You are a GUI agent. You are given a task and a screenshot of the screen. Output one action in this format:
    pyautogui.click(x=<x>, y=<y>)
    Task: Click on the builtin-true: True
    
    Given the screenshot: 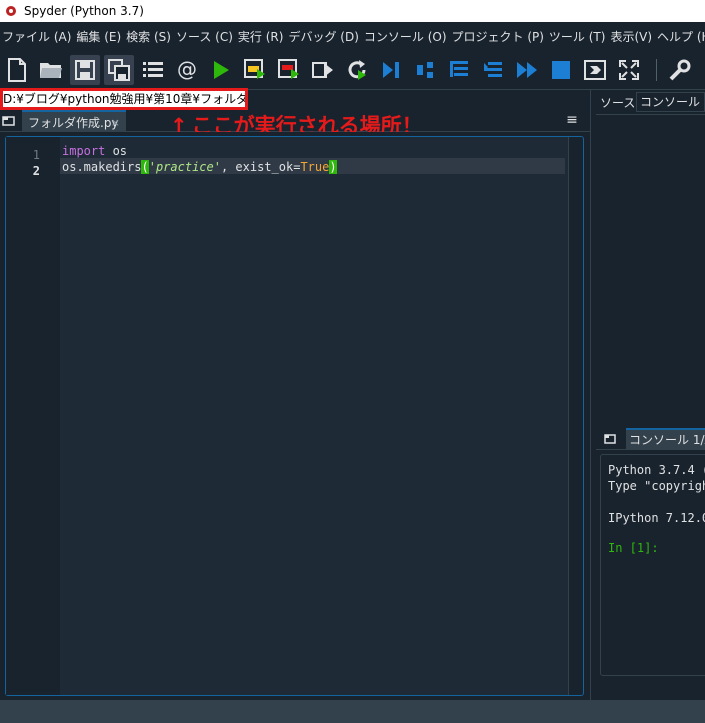 What is the action you would take?
    pyautogui.click(x=315, y=167)
    